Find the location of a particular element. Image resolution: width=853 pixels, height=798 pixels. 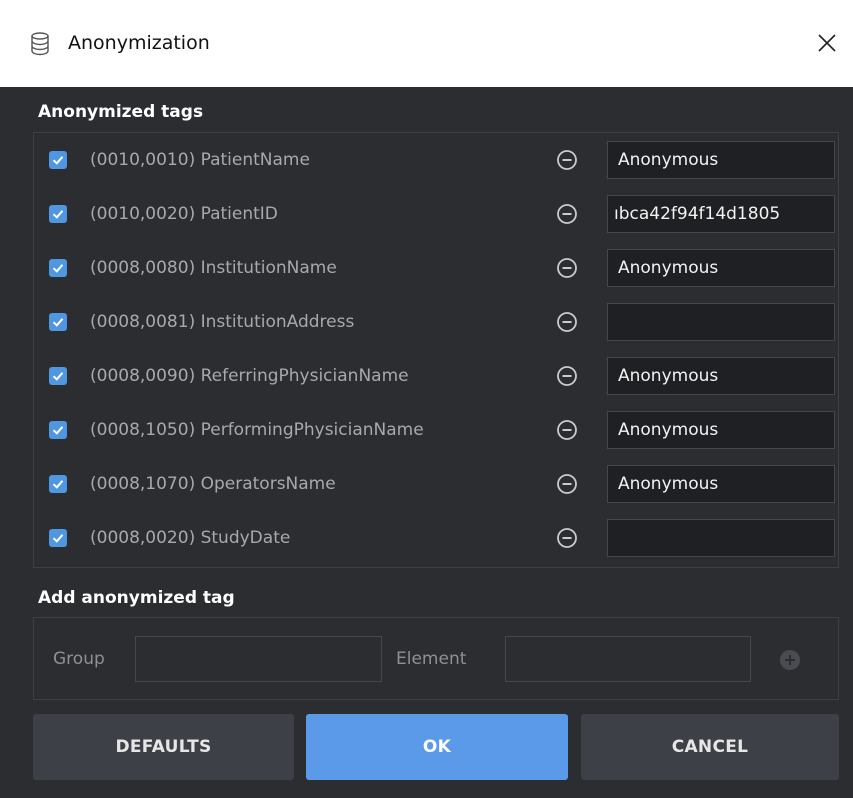

tag-label: (0008,0081) InstitutionAddress is located at coordinates (222, 322).